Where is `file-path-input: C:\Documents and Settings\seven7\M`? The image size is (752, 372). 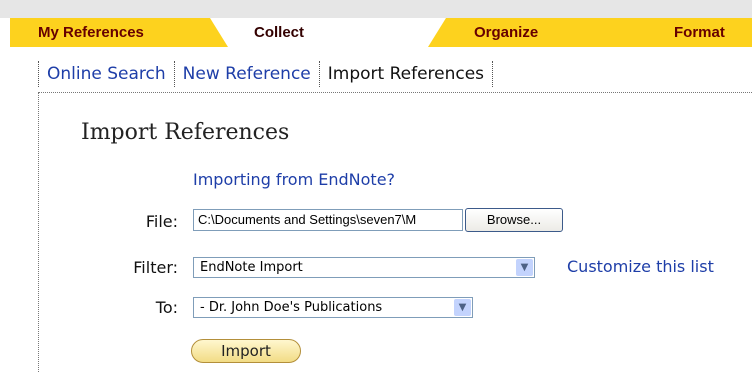
file-path-input: C:\Documents and Settings\seven7\M is located at coordinates (328, 220).